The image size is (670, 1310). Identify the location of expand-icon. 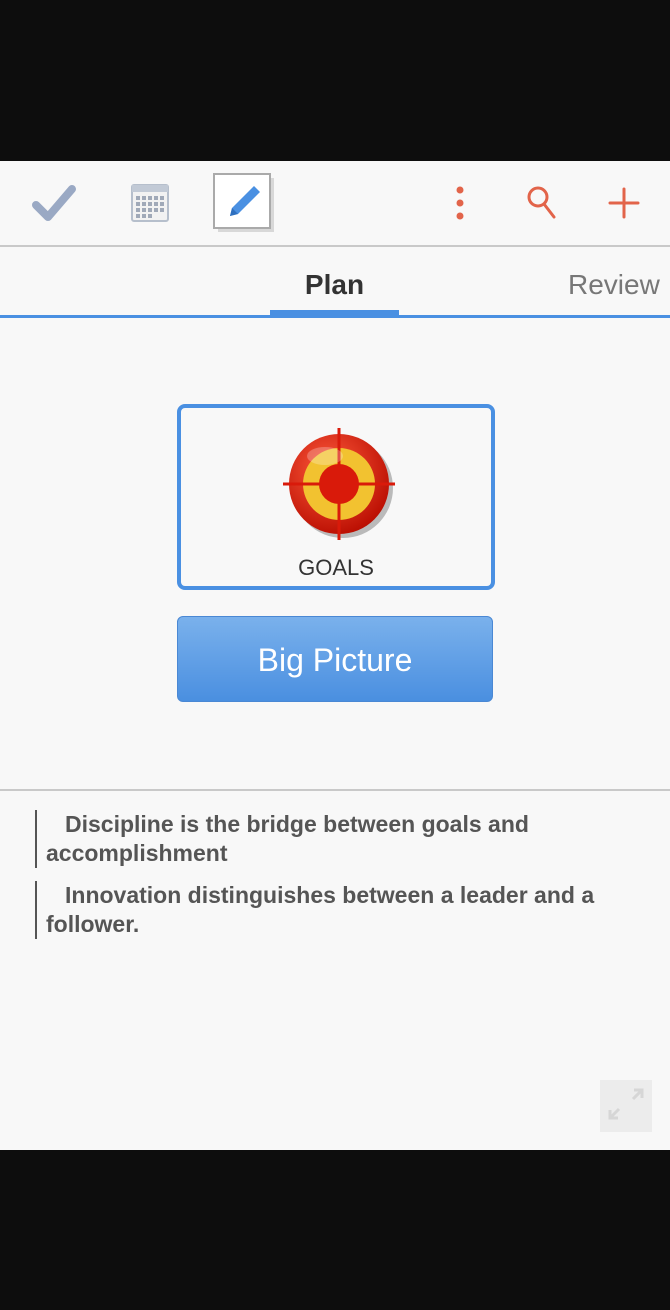
(626, 1106).